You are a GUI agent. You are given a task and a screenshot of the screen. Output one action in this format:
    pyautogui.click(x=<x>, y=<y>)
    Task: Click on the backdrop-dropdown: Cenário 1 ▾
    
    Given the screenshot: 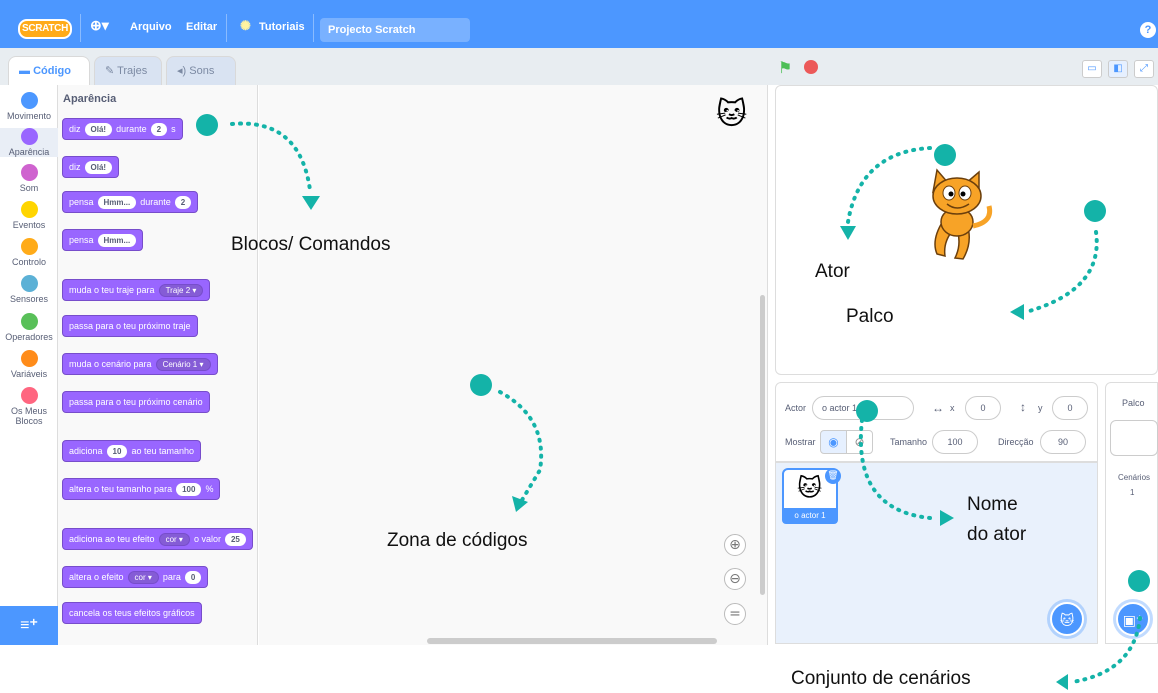 What is the action you would take?
    pyautogui.click(x=183, y=364)
    